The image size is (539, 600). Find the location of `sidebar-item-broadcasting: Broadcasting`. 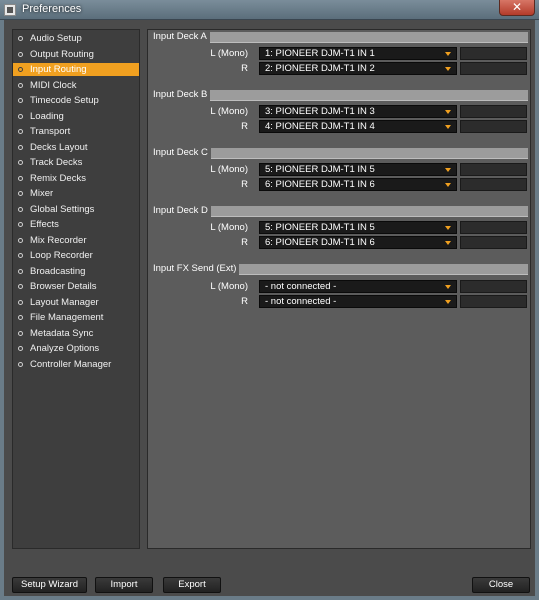

sidebar-item-broadcasting: Broadcasting is located at coordinates (76, 271).